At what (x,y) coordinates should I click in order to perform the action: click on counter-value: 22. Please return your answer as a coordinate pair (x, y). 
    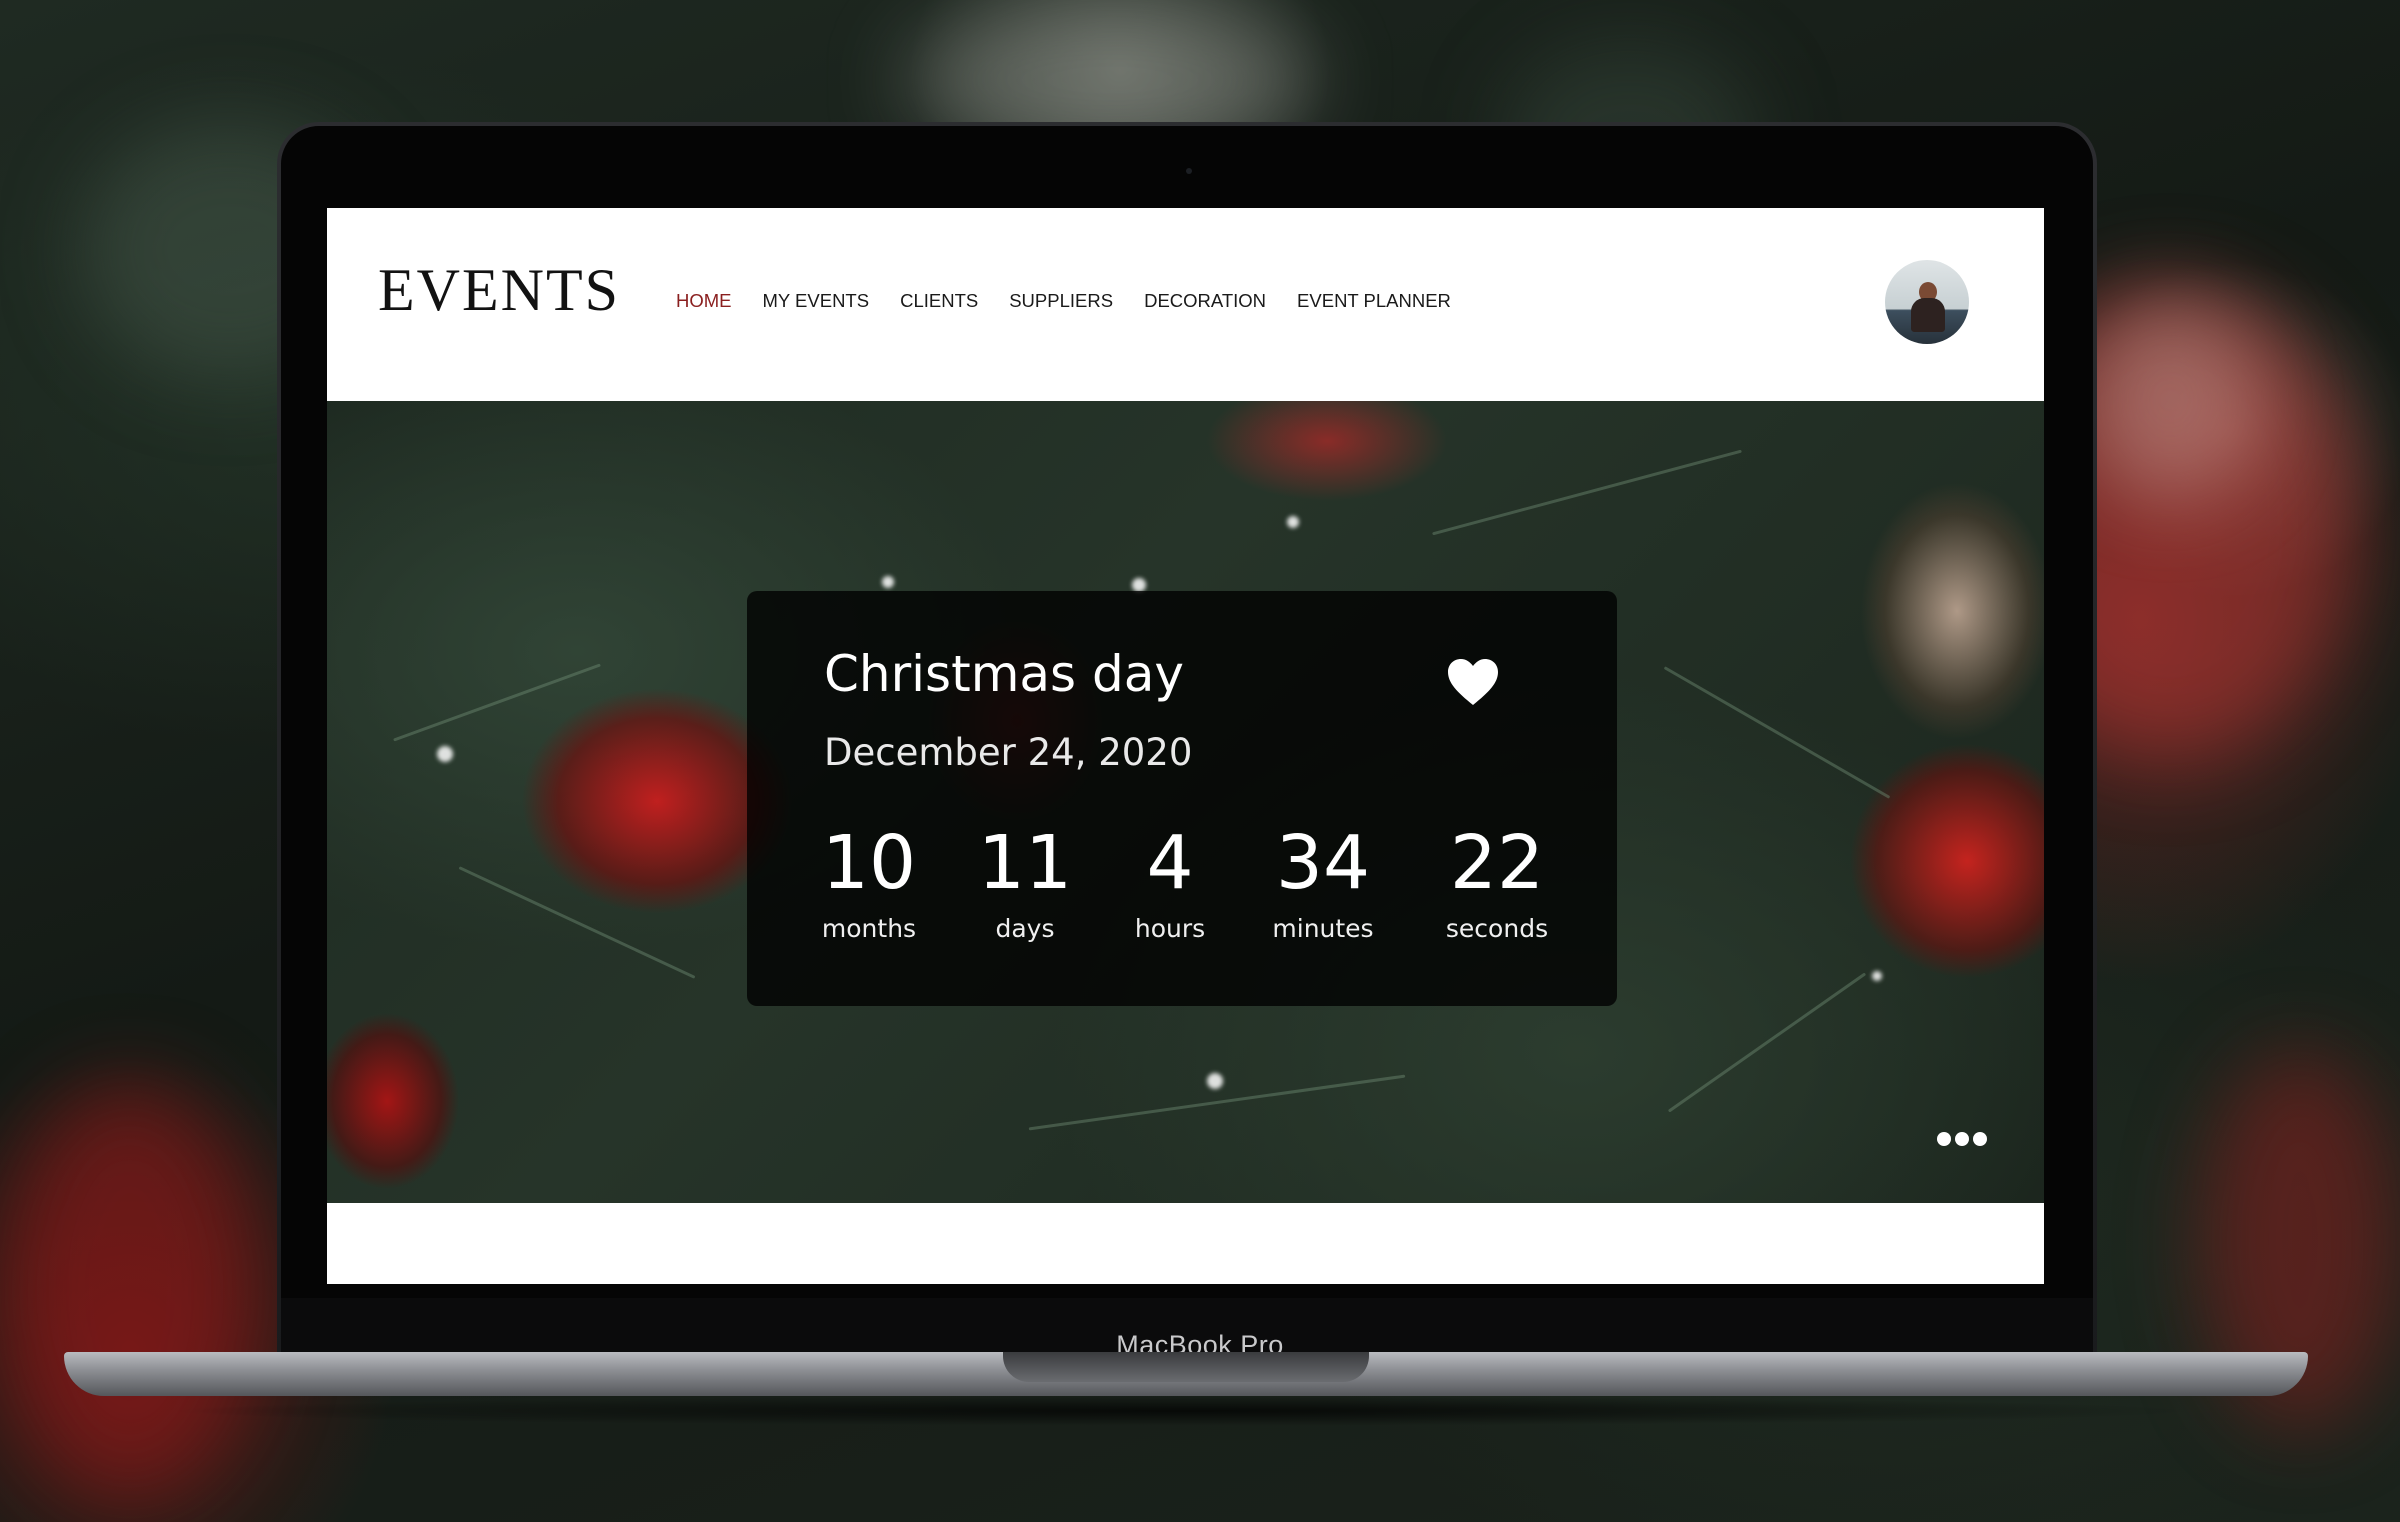
    Looking at the image, I should click on (1497, 863).